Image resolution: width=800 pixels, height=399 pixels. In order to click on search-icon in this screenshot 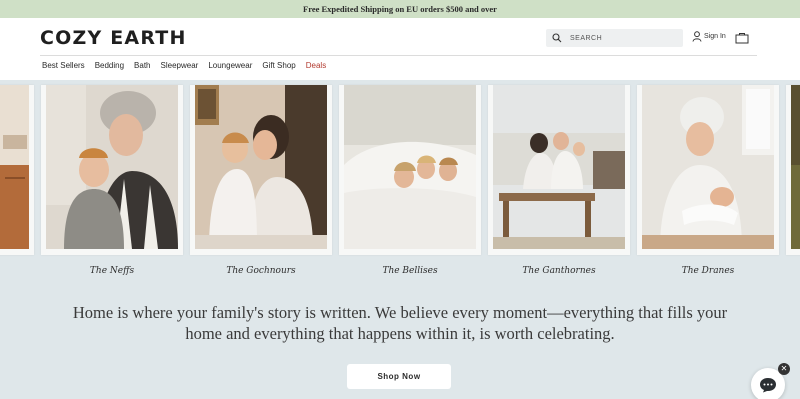, I will do `click(557, 38)`.